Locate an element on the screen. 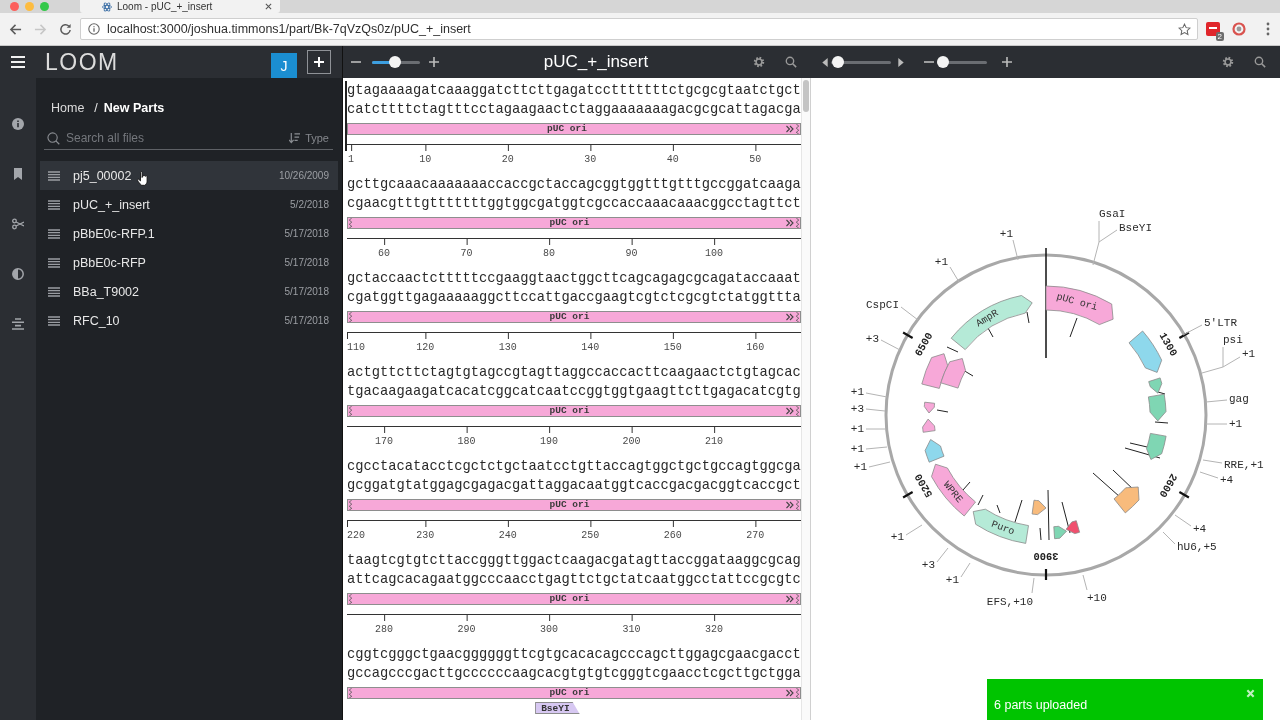  file-item: BBa_T9002 5/17/2018 is located at coordinates (189, 291).